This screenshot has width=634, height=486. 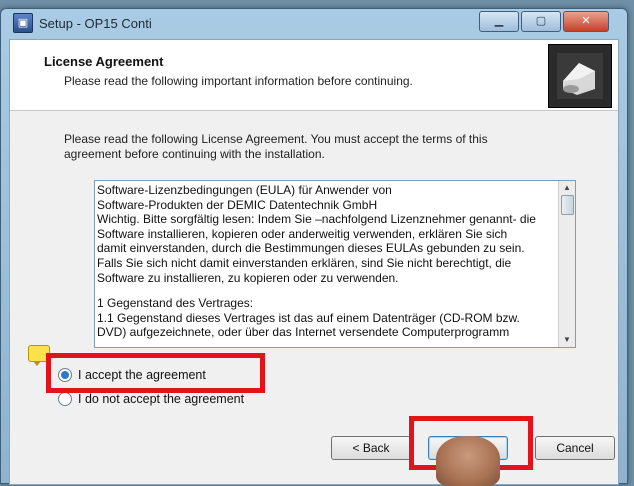 I want to click on scroll-up-arrow-icon: ▲, so click(x=567, y=188).